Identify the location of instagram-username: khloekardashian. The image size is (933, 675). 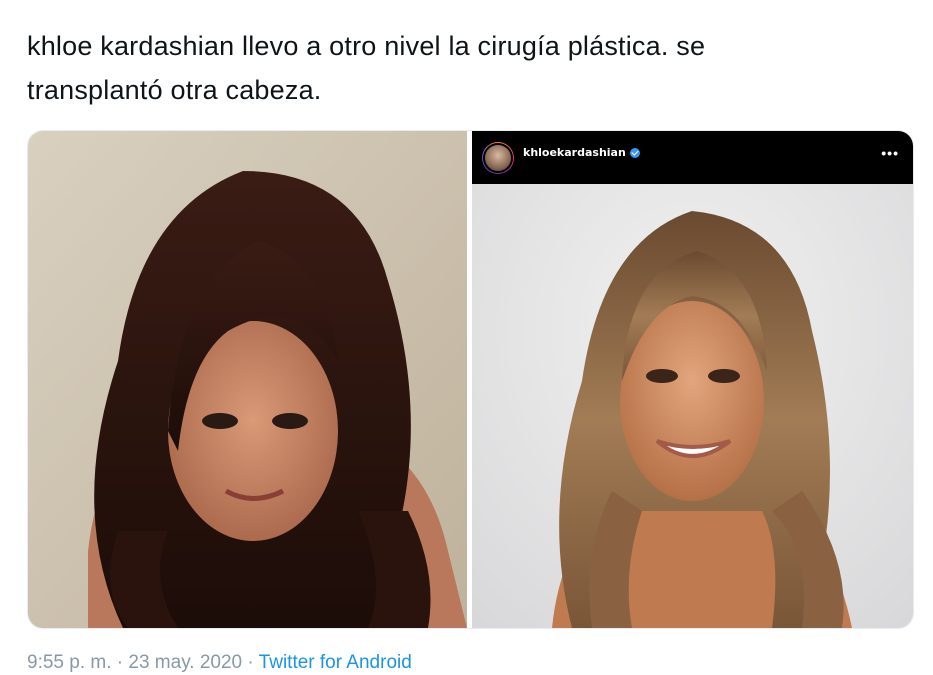
(574, 152).